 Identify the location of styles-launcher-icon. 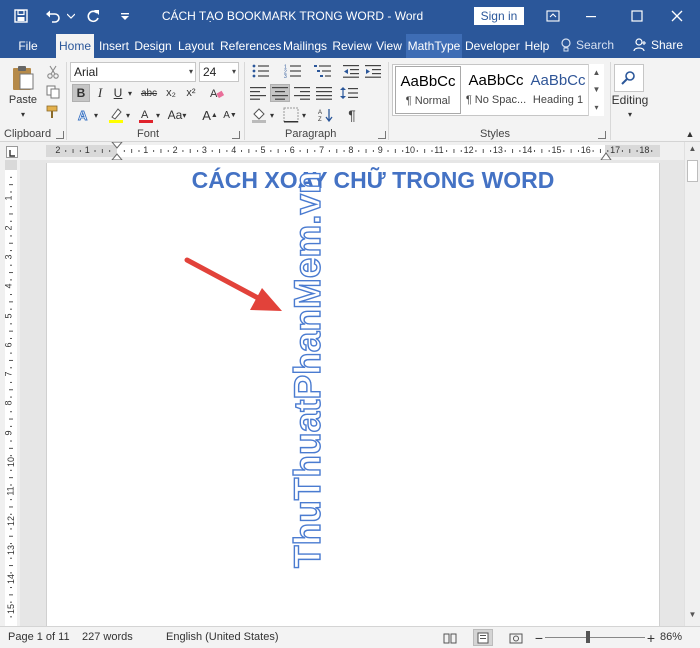
(602, 135).